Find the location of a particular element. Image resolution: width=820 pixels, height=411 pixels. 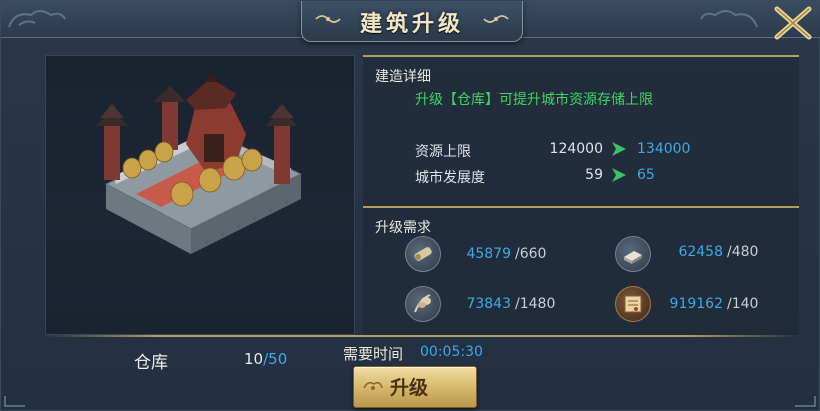

upgrade-button: 升级 is located at coordinates (415, 387).